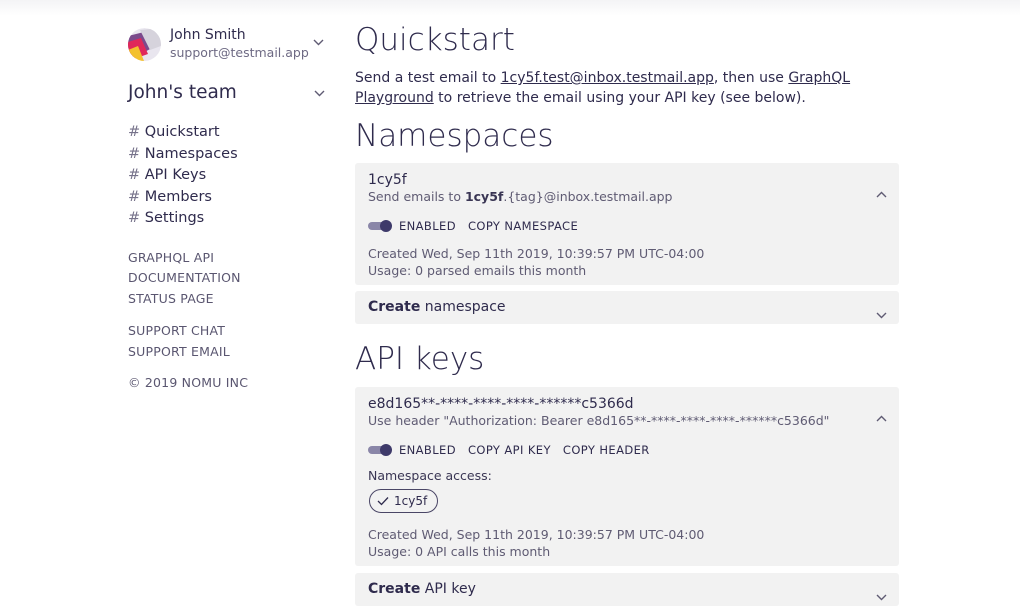 Image resolution: width=1020 pixels, height=606 pixels. What do you see at coordinates (228, 133) in the screenshot?
I see `sidebar-item-quickstart: # Quickstart` at bounding box center [228, 133].